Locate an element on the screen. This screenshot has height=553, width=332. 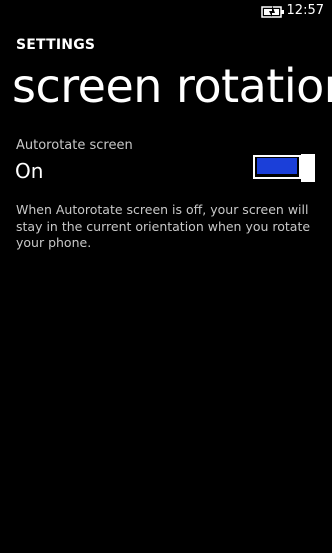
toggle-fill is located at coordinates (277, 166).